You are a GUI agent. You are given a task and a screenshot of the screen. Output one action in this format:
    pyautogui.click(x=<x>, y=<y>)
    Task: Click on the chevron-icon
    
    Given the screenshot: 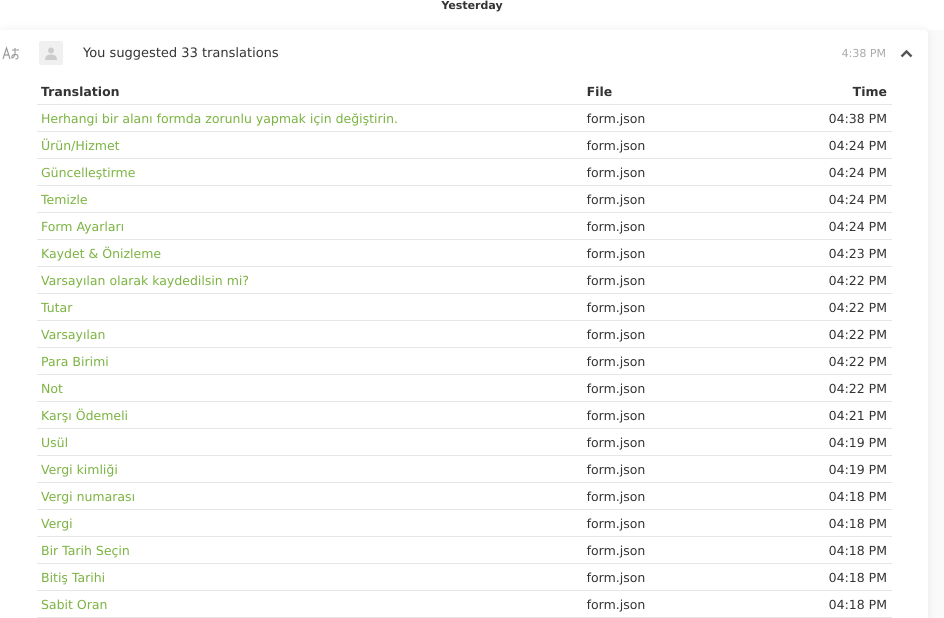 What is the action you would take?
    pyautogui.click(x=906, y=53)
    